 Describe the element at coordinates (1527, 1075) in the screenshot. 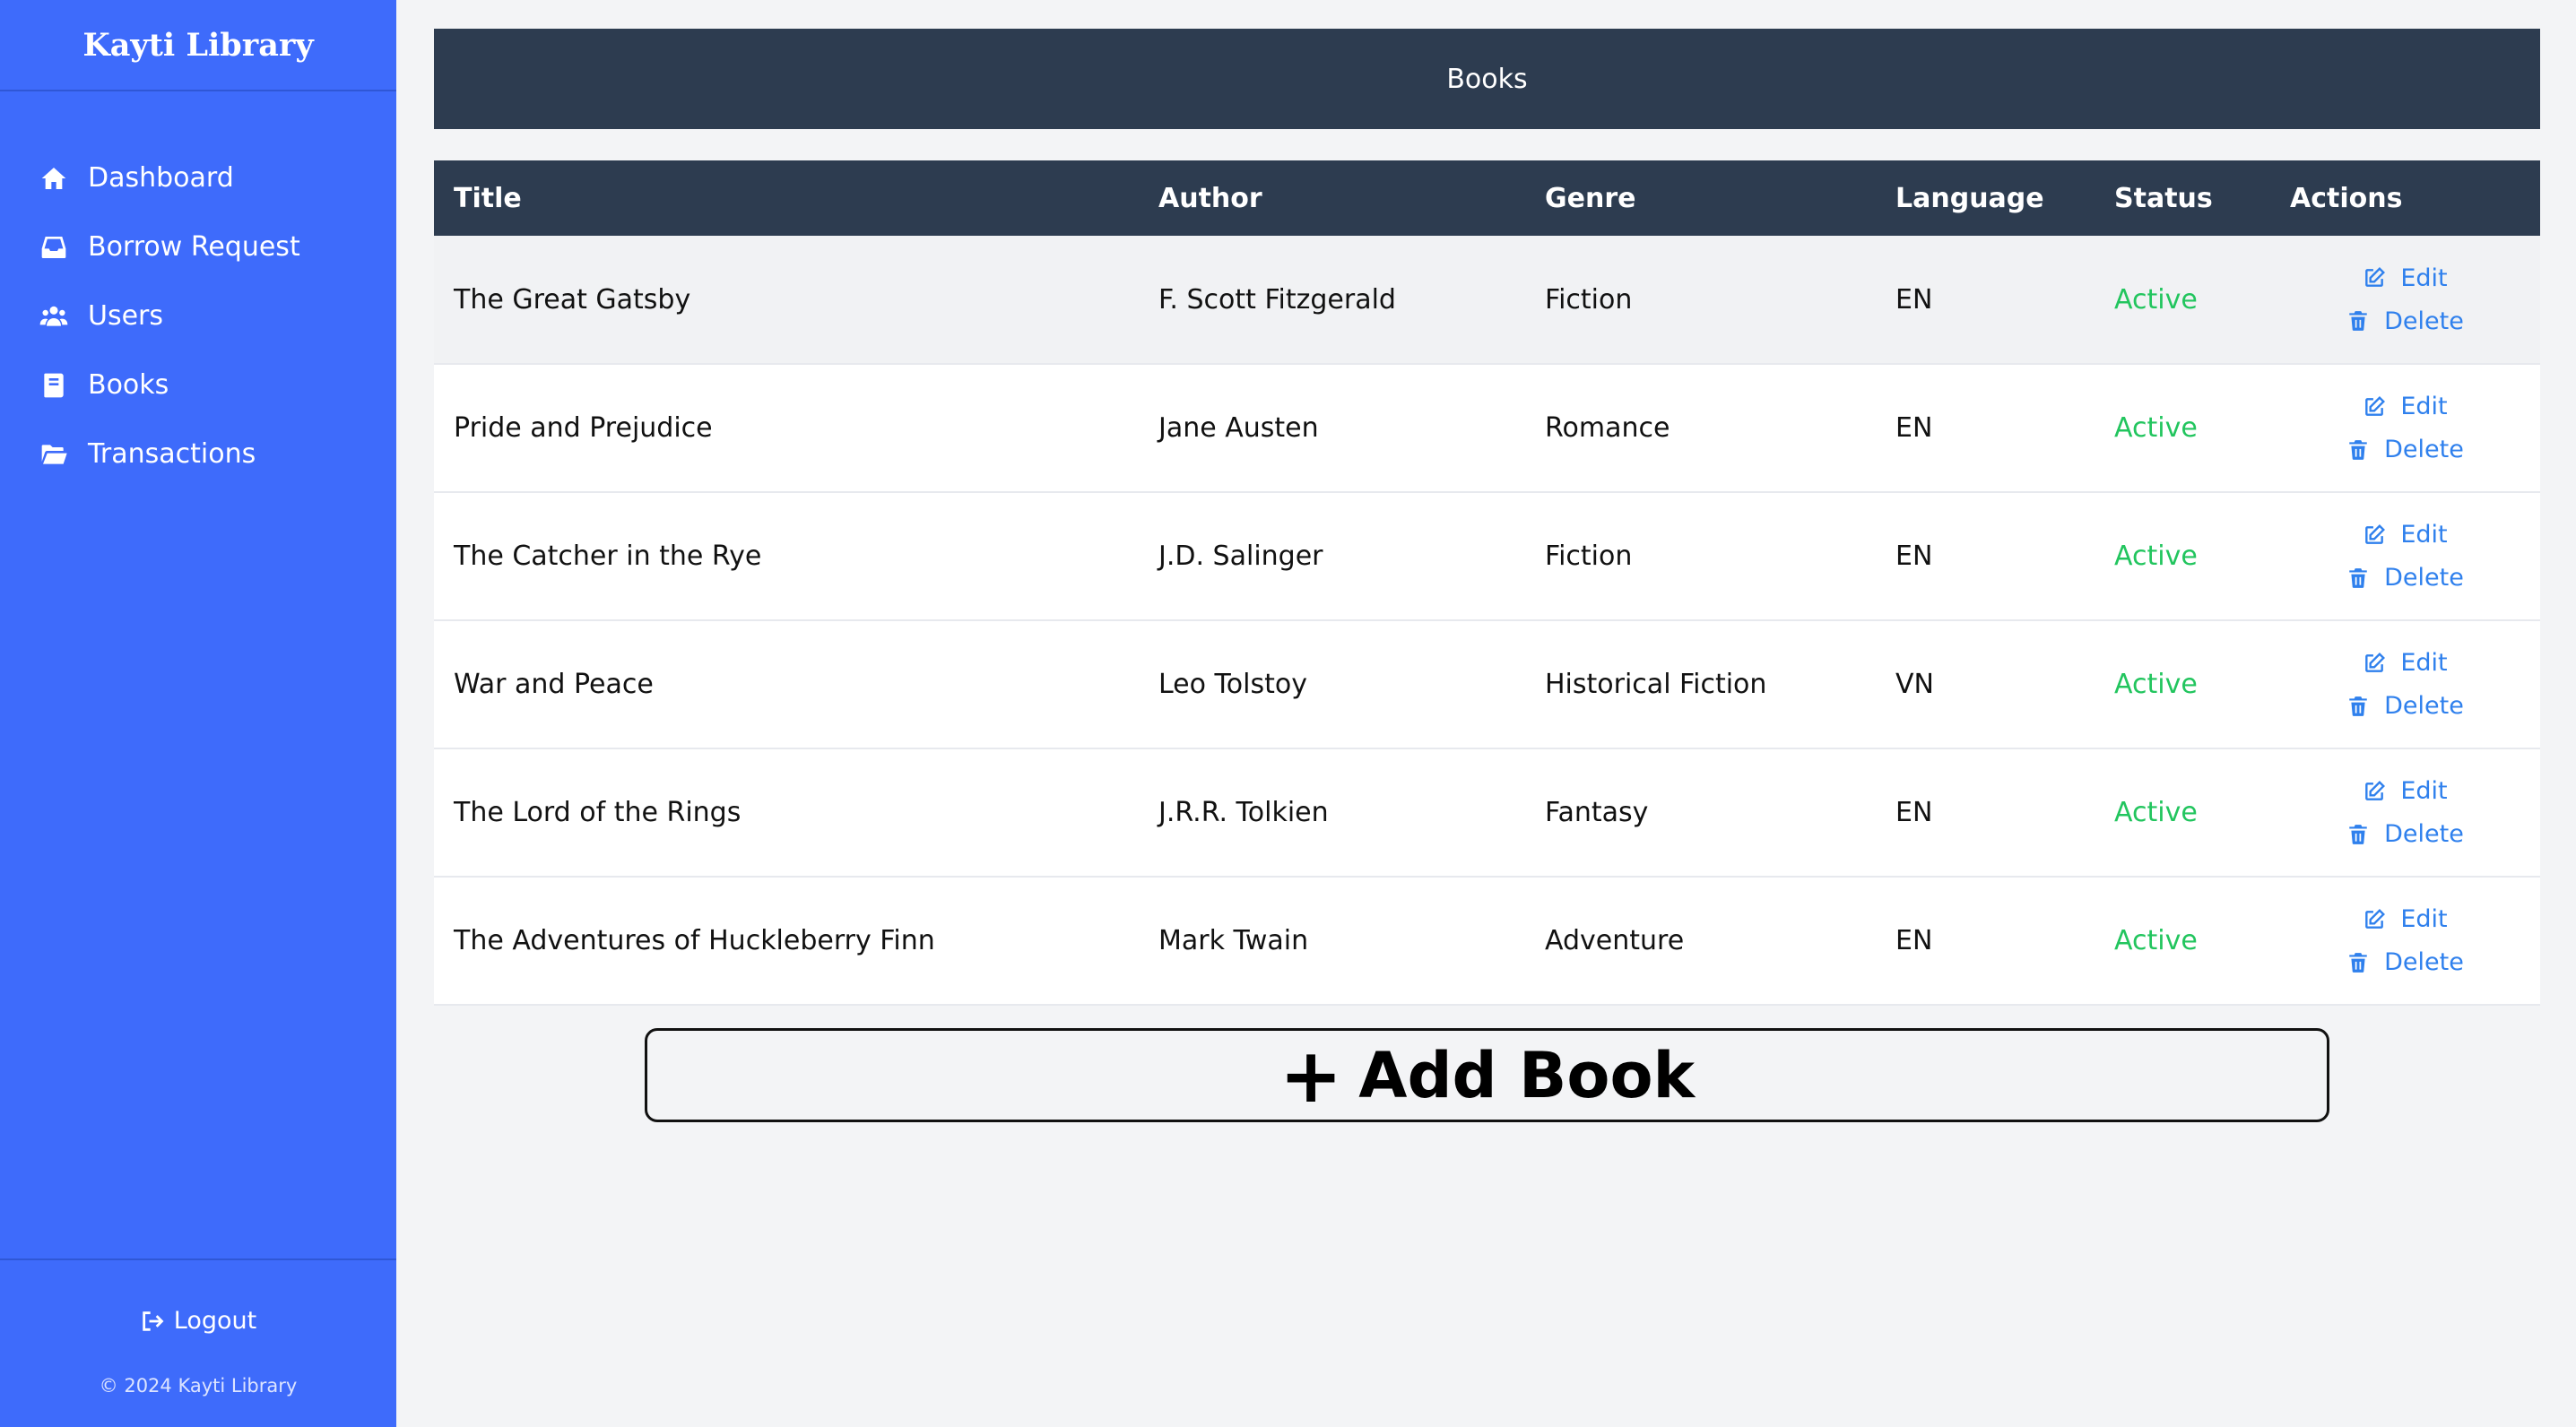

I see `add-book-label: Add Book` at that location.